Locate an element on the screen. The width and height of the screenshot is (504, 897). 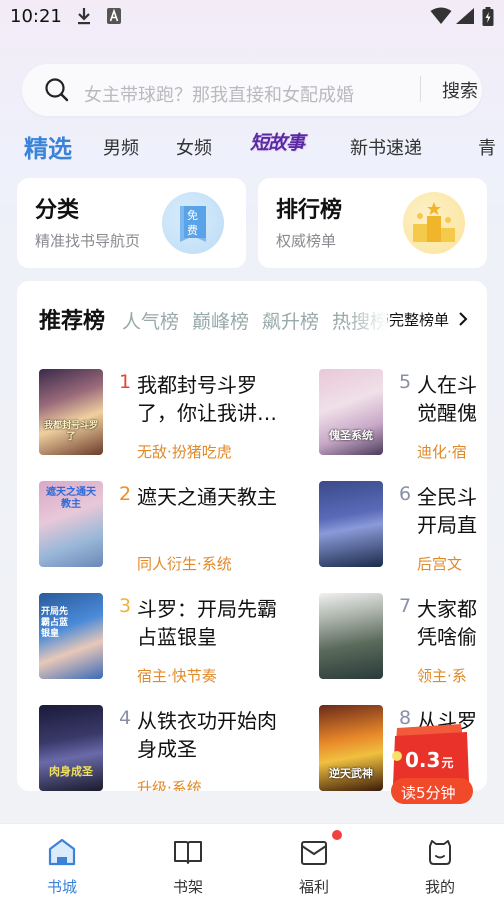
category-title: 分类 is located at coordinates (57, 210).